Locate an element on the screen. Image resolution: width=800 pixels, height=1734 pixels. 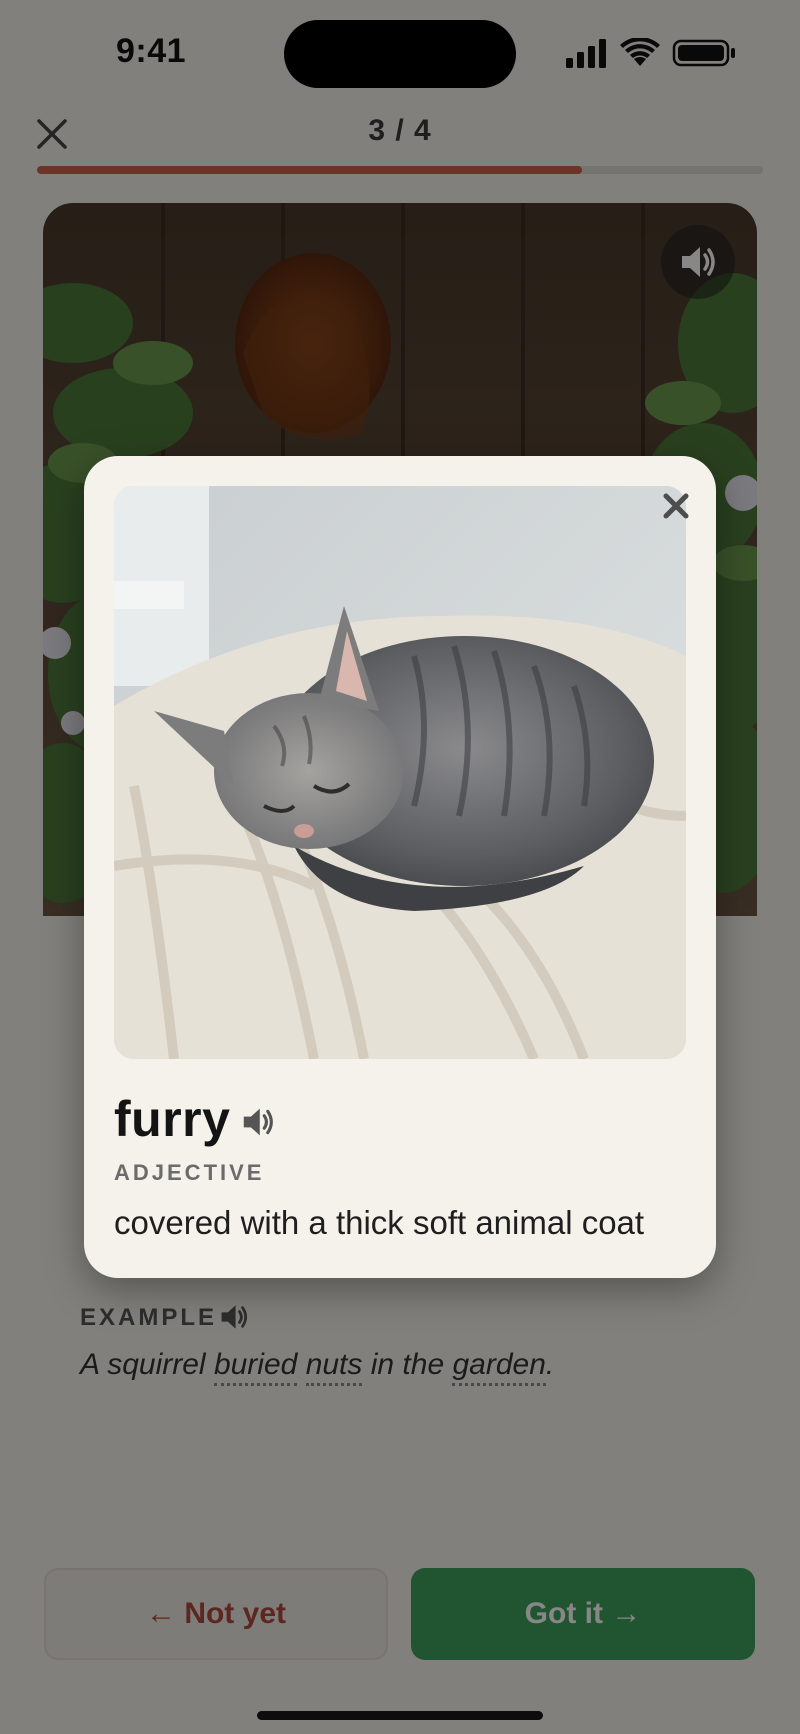
word-audio-button is located at coordinates (258, 1122).